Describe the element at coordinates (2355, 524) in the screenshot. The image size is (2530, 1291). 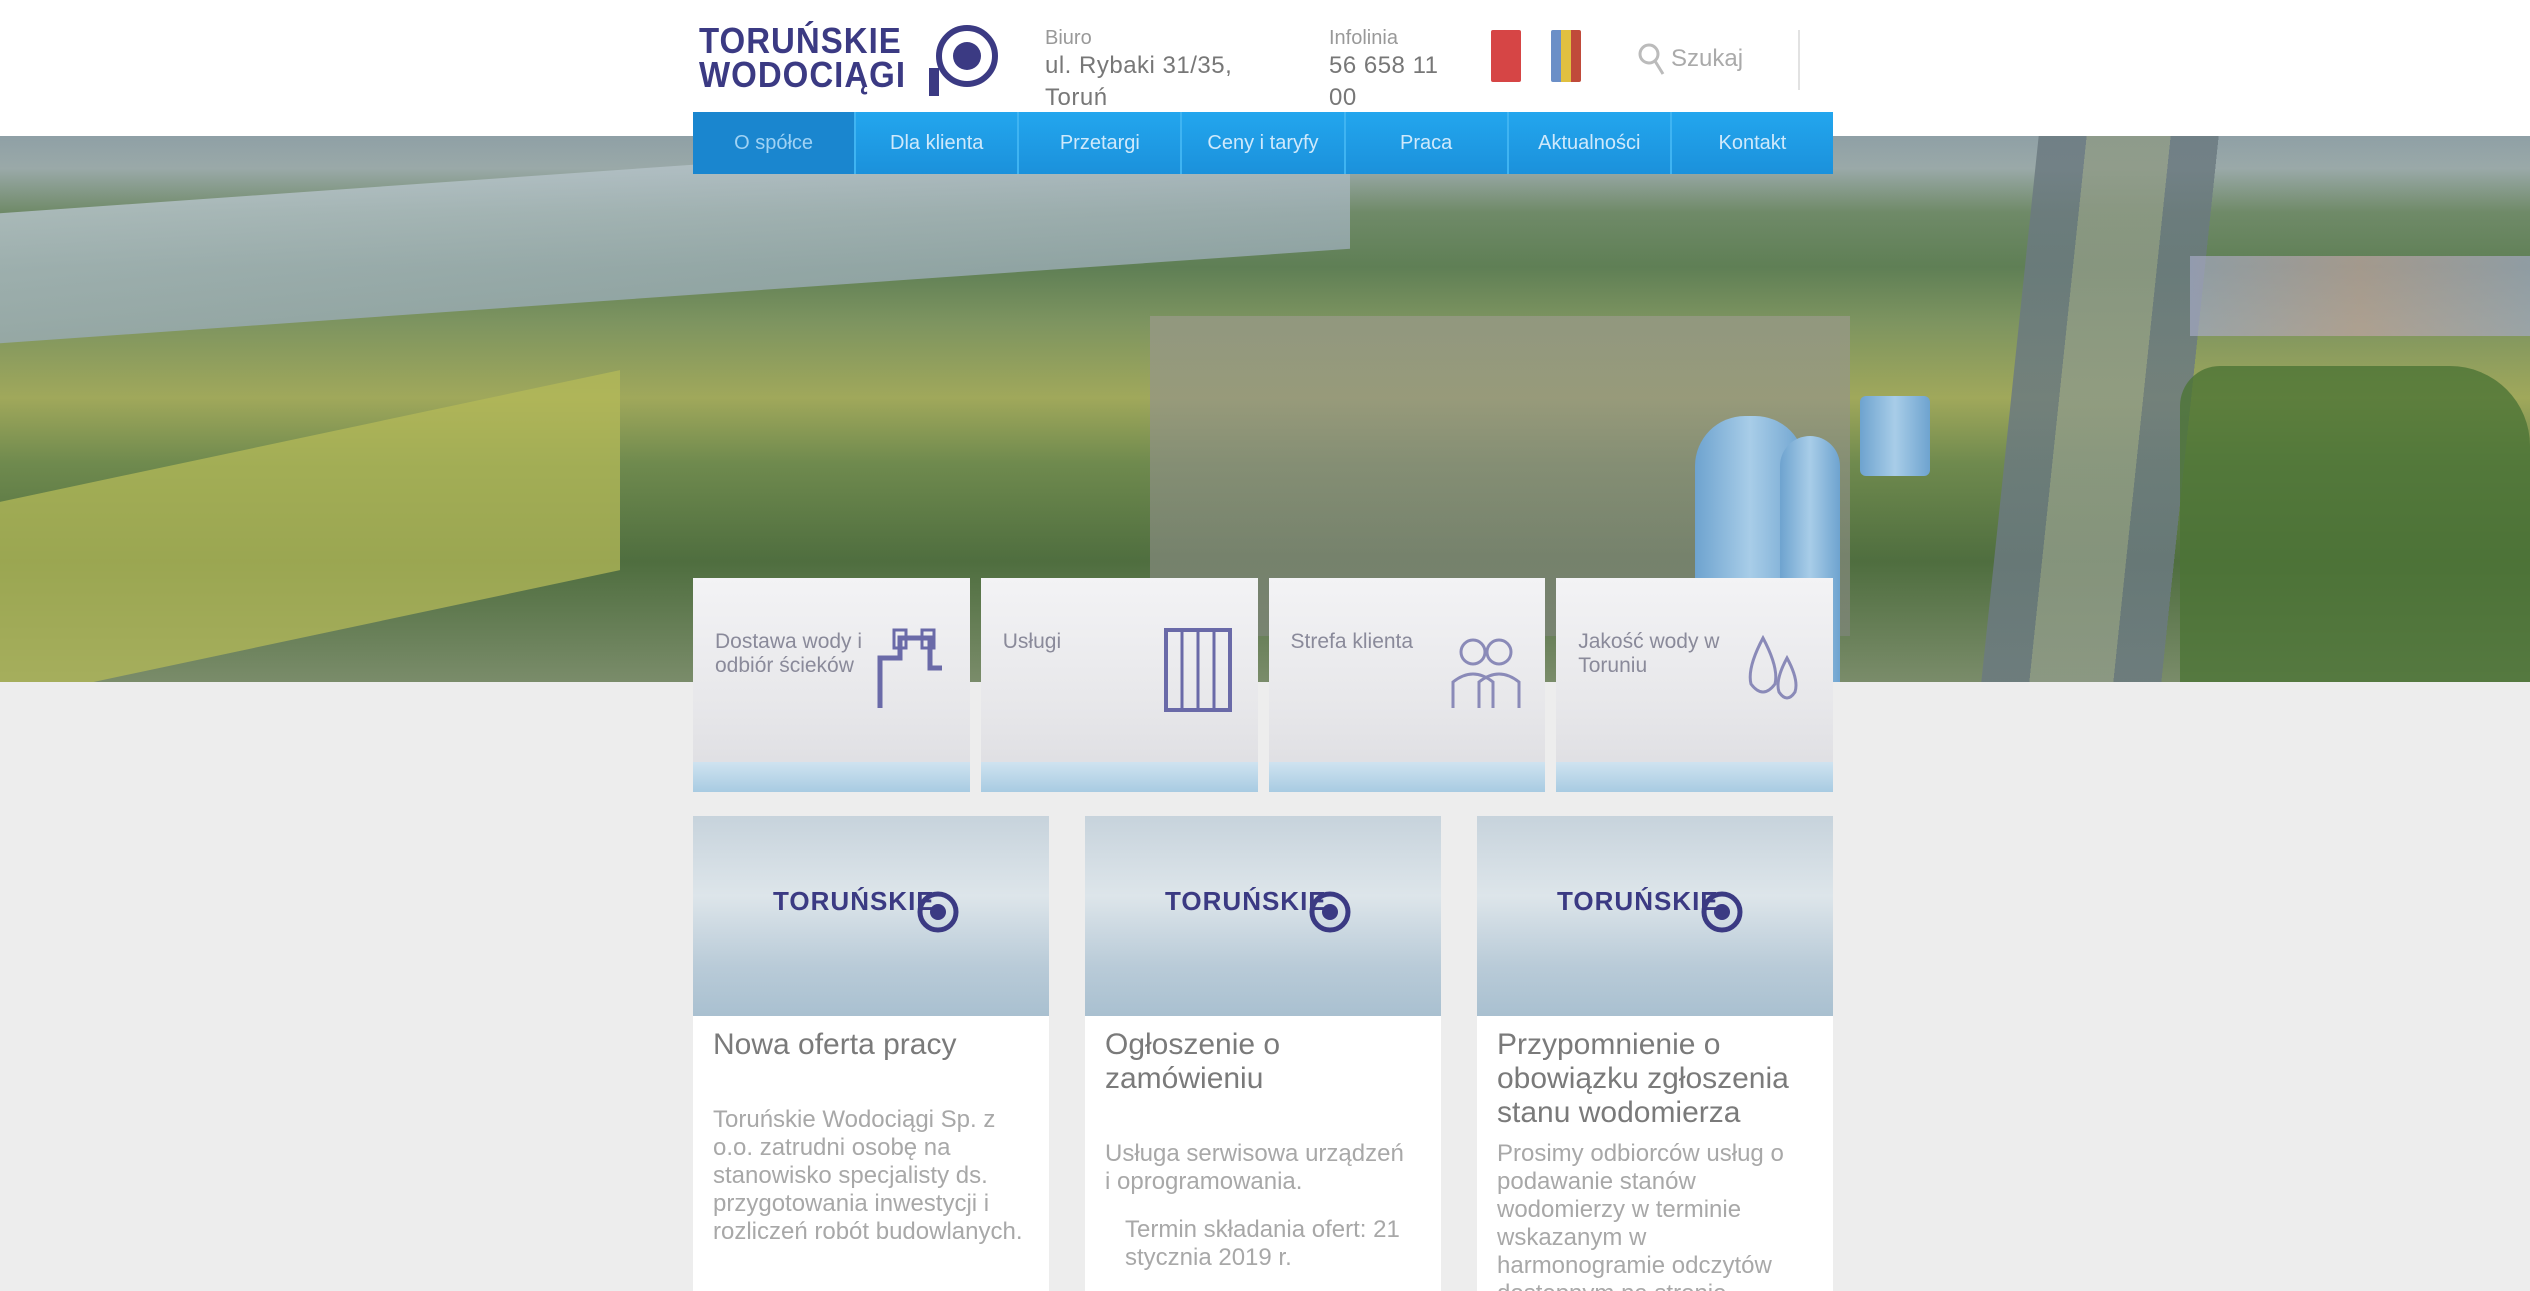
I see `hero-trees` at that location.